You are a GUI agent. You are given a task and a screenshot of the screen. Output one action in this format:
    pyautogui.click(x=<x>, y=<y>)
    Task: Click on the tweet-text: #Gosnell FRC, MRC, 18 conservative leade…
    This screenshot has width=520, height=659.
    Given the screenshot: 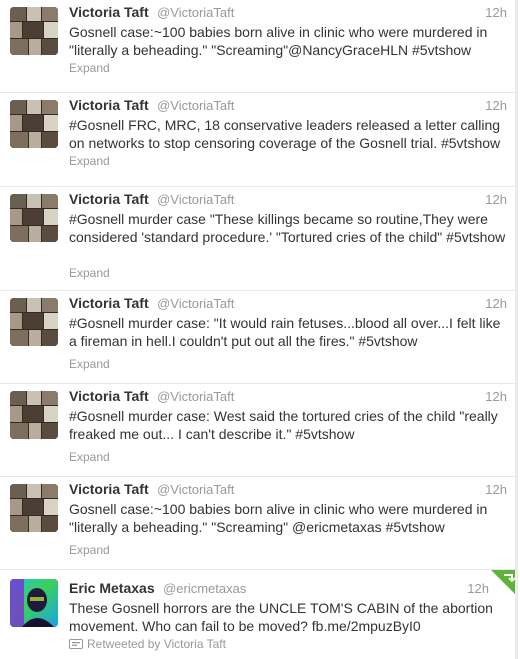 What is the action you would take?
    pyautogui.click(x=285, y=134)
    